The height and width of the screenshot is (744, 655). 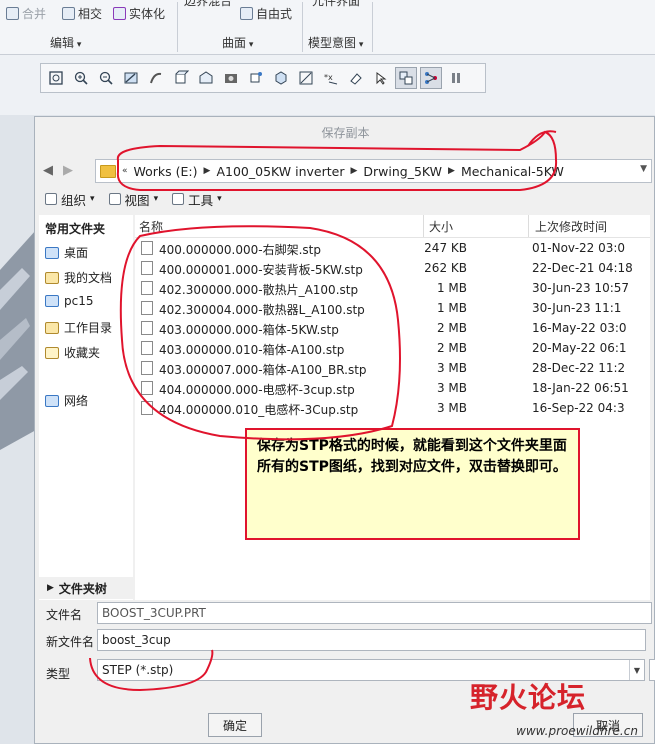 I want to click on group-edit: 编辑, so click(x=65, y=42).